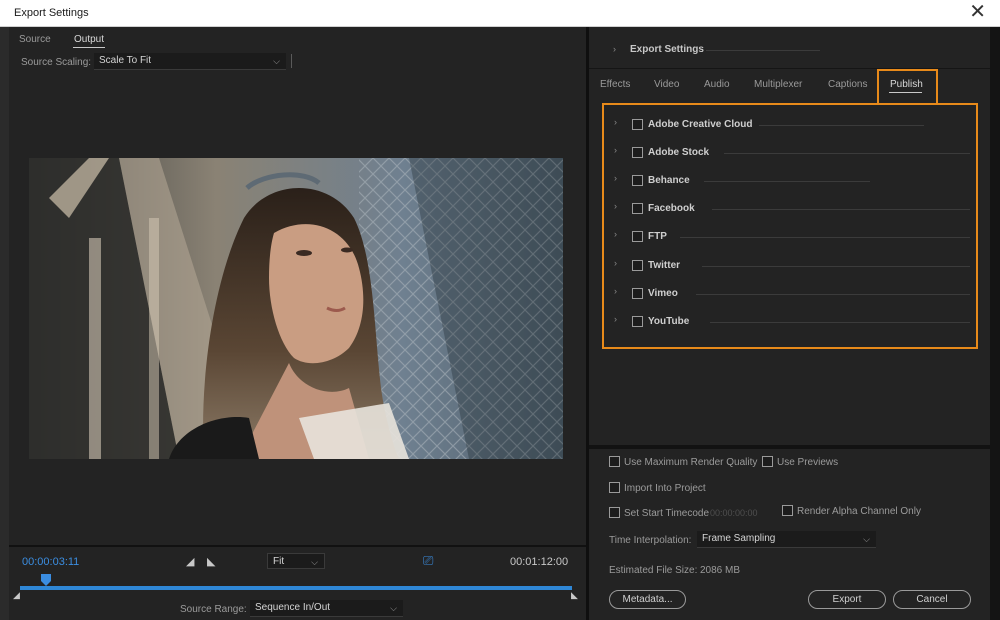 Image resolution: width=1000 pixels, height=620 pixels. Describe the element at coordinates (190, 61) in the screenshot. I see `source-scaling-dropdown: Scale To Fit ⌵` at that location.